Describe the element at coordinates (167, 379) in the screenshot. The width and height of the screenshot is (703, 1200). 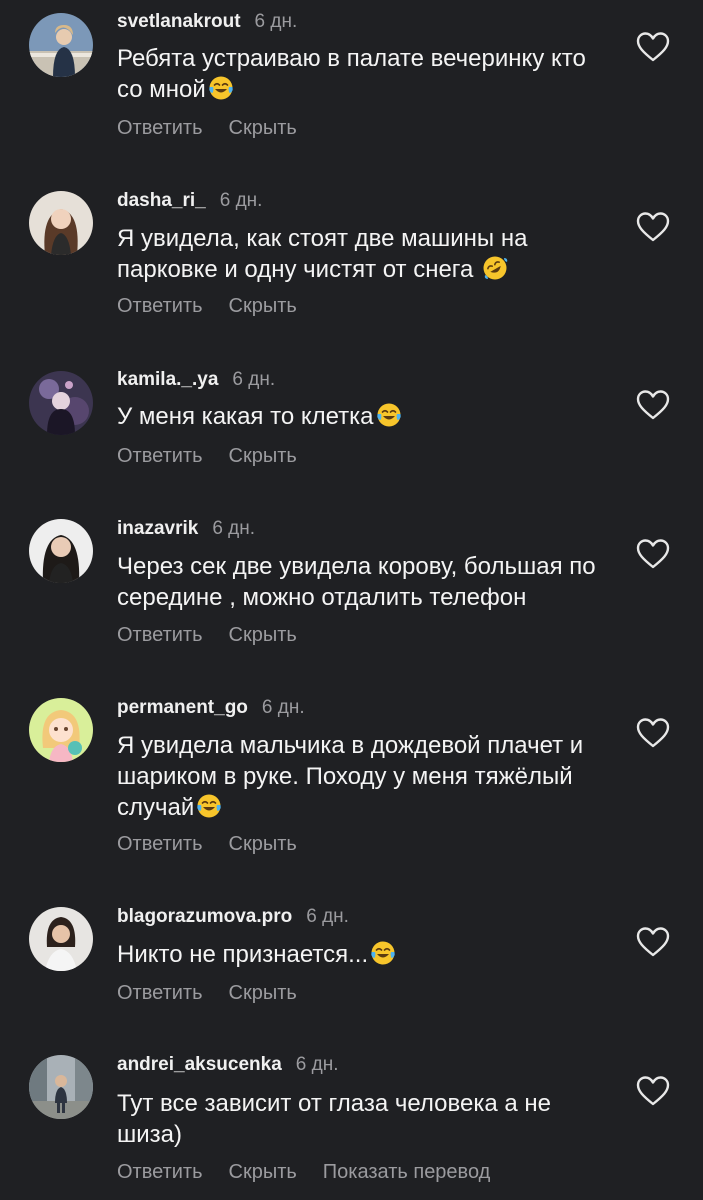
I see `username: kamila._.ya` at that location.